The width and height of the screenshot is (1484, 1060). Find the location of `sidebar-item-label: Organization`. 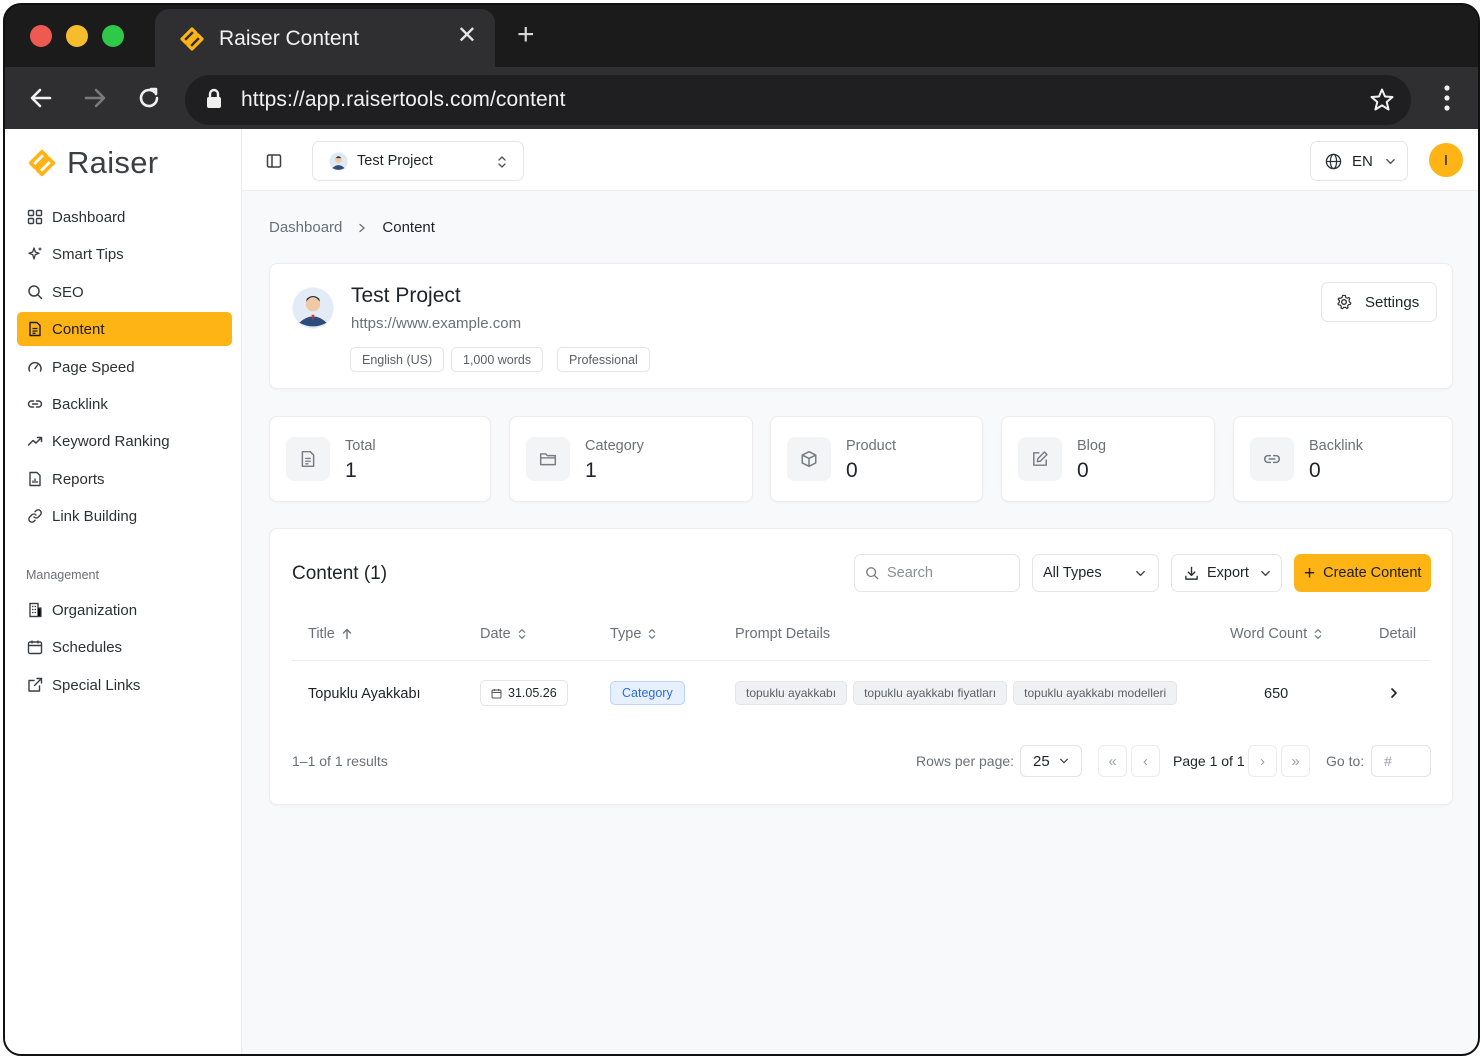

sidebar-item-label: Organization is located at coordinates (95, 610).